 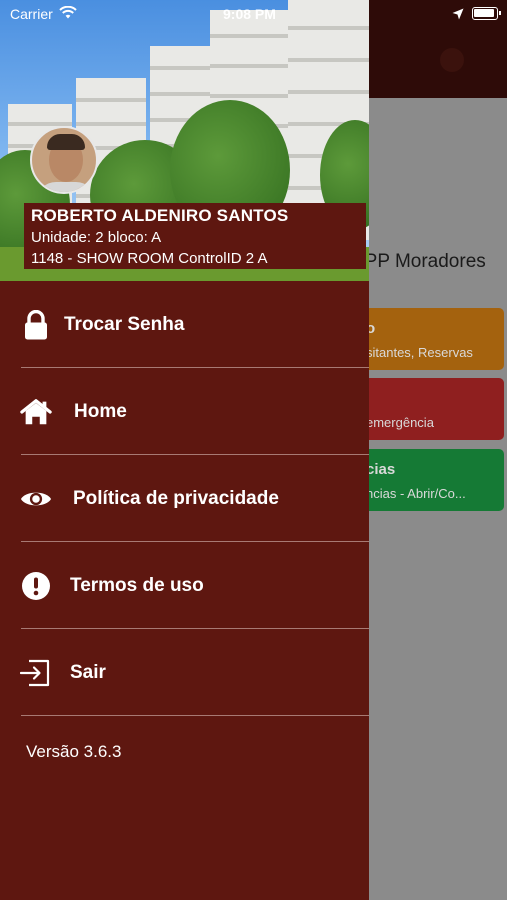 I want to click on app-version: Versão 3.6.3, so click(x=74, y=751).